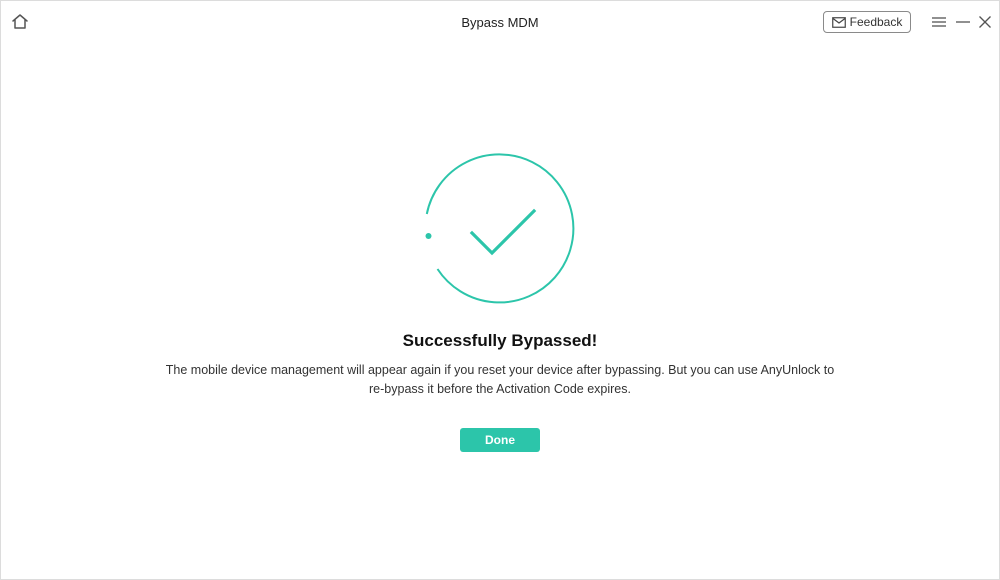  What do you see at coordinates (500, 23) in the screenshot?
I see `title-bar: Bypass MDM Feedback` at bounding box center [500, 23].